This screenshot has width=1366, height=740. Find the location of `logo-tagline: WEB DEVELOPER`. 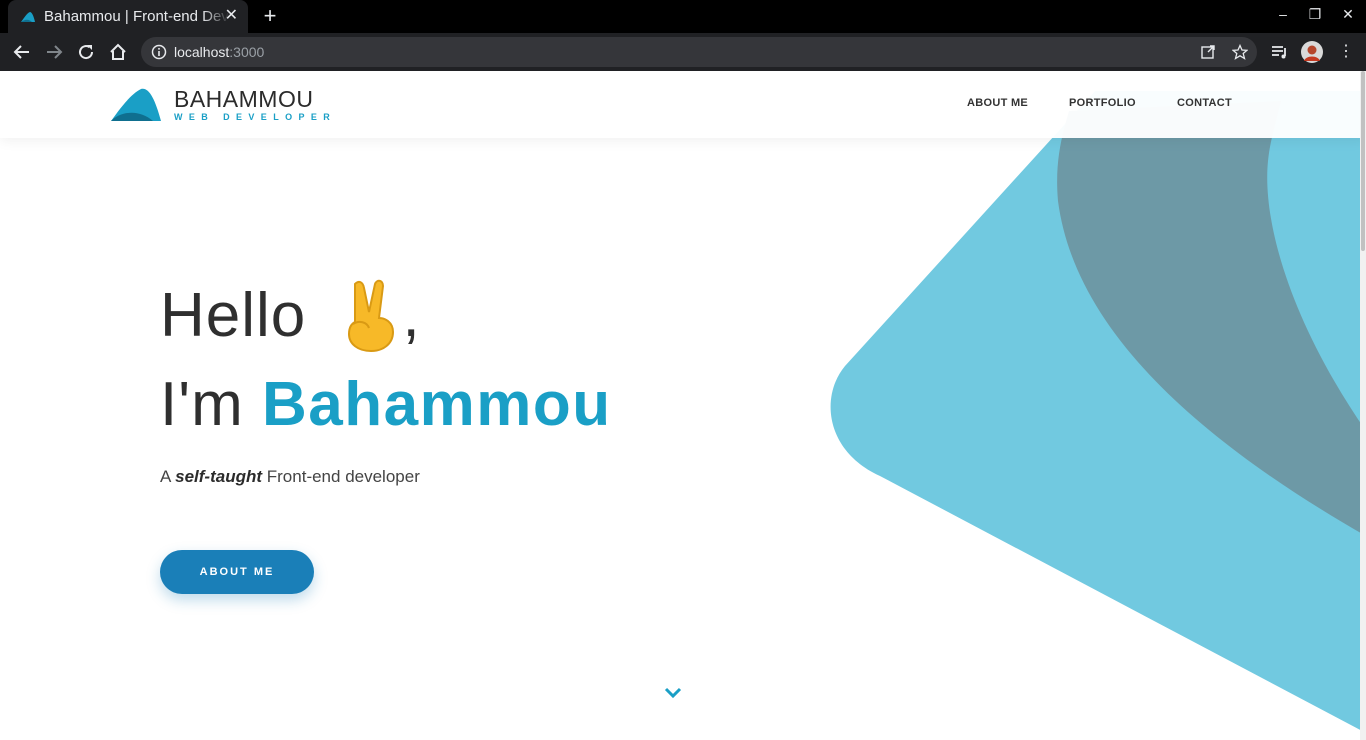

logo-tagline: WEB DEVELOPER is located at coordinates (255, 116).